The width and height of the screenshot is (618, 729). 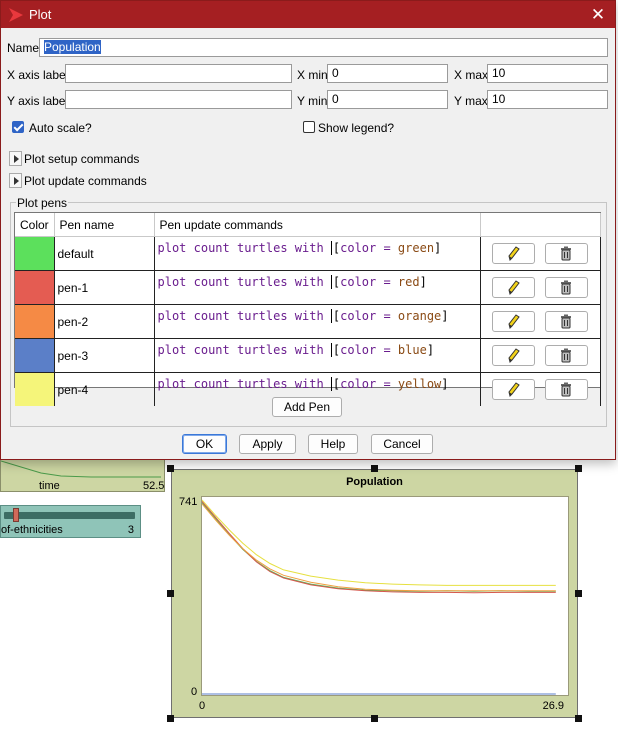 What do you see at coordinates (104, 389) in the screenshot?
I see `pen-name-cell: pen-4` at bounding box center [104, 389].